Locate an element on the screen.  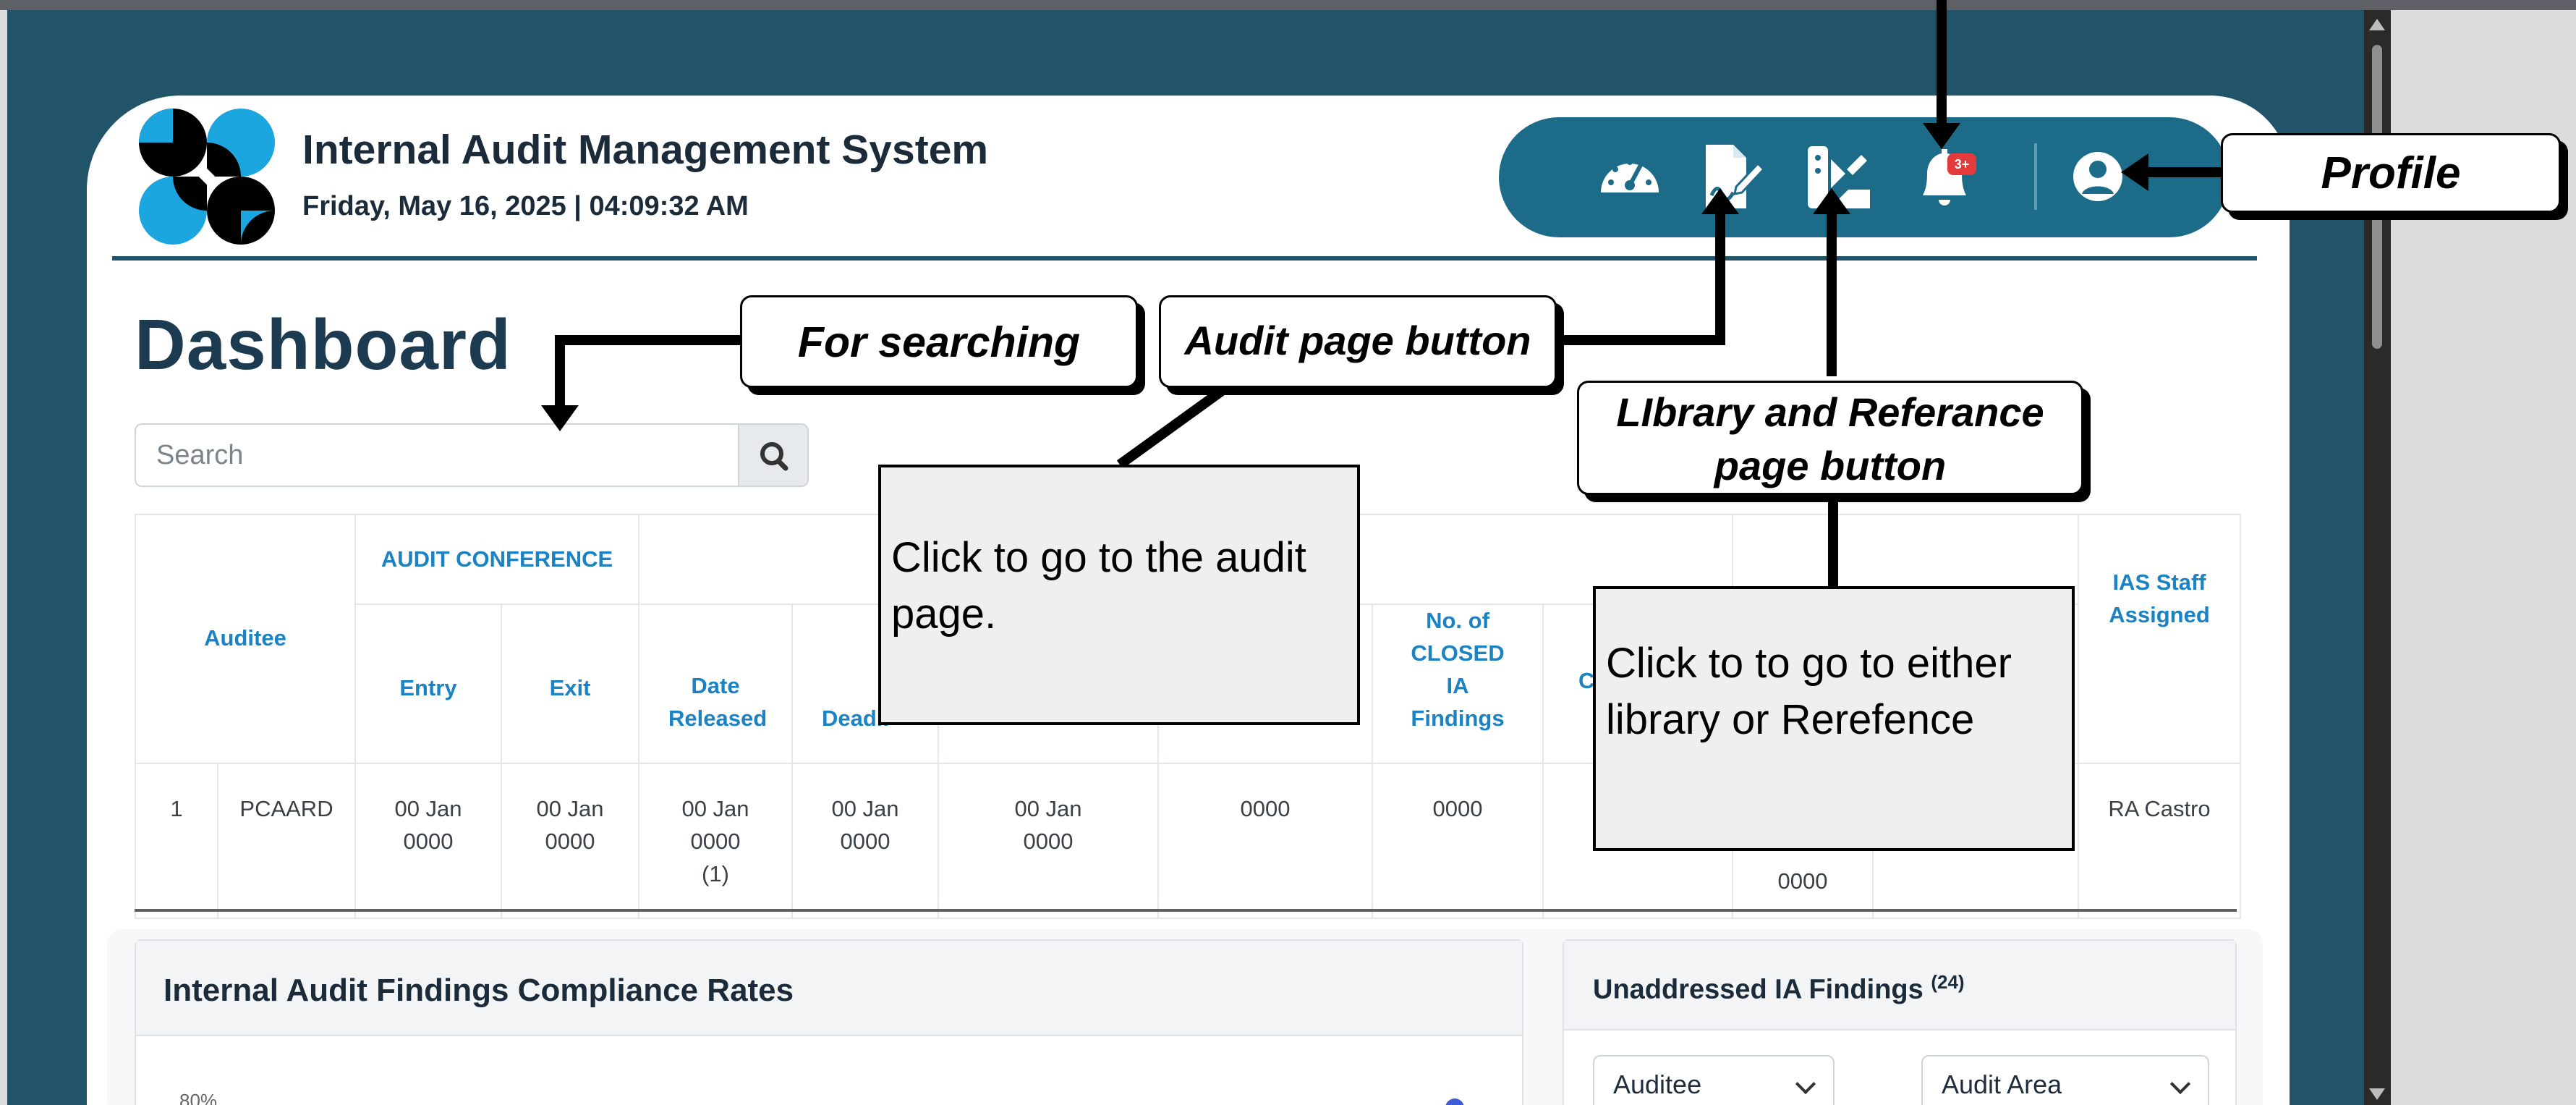
search-input is located at coordinates (436, 455).